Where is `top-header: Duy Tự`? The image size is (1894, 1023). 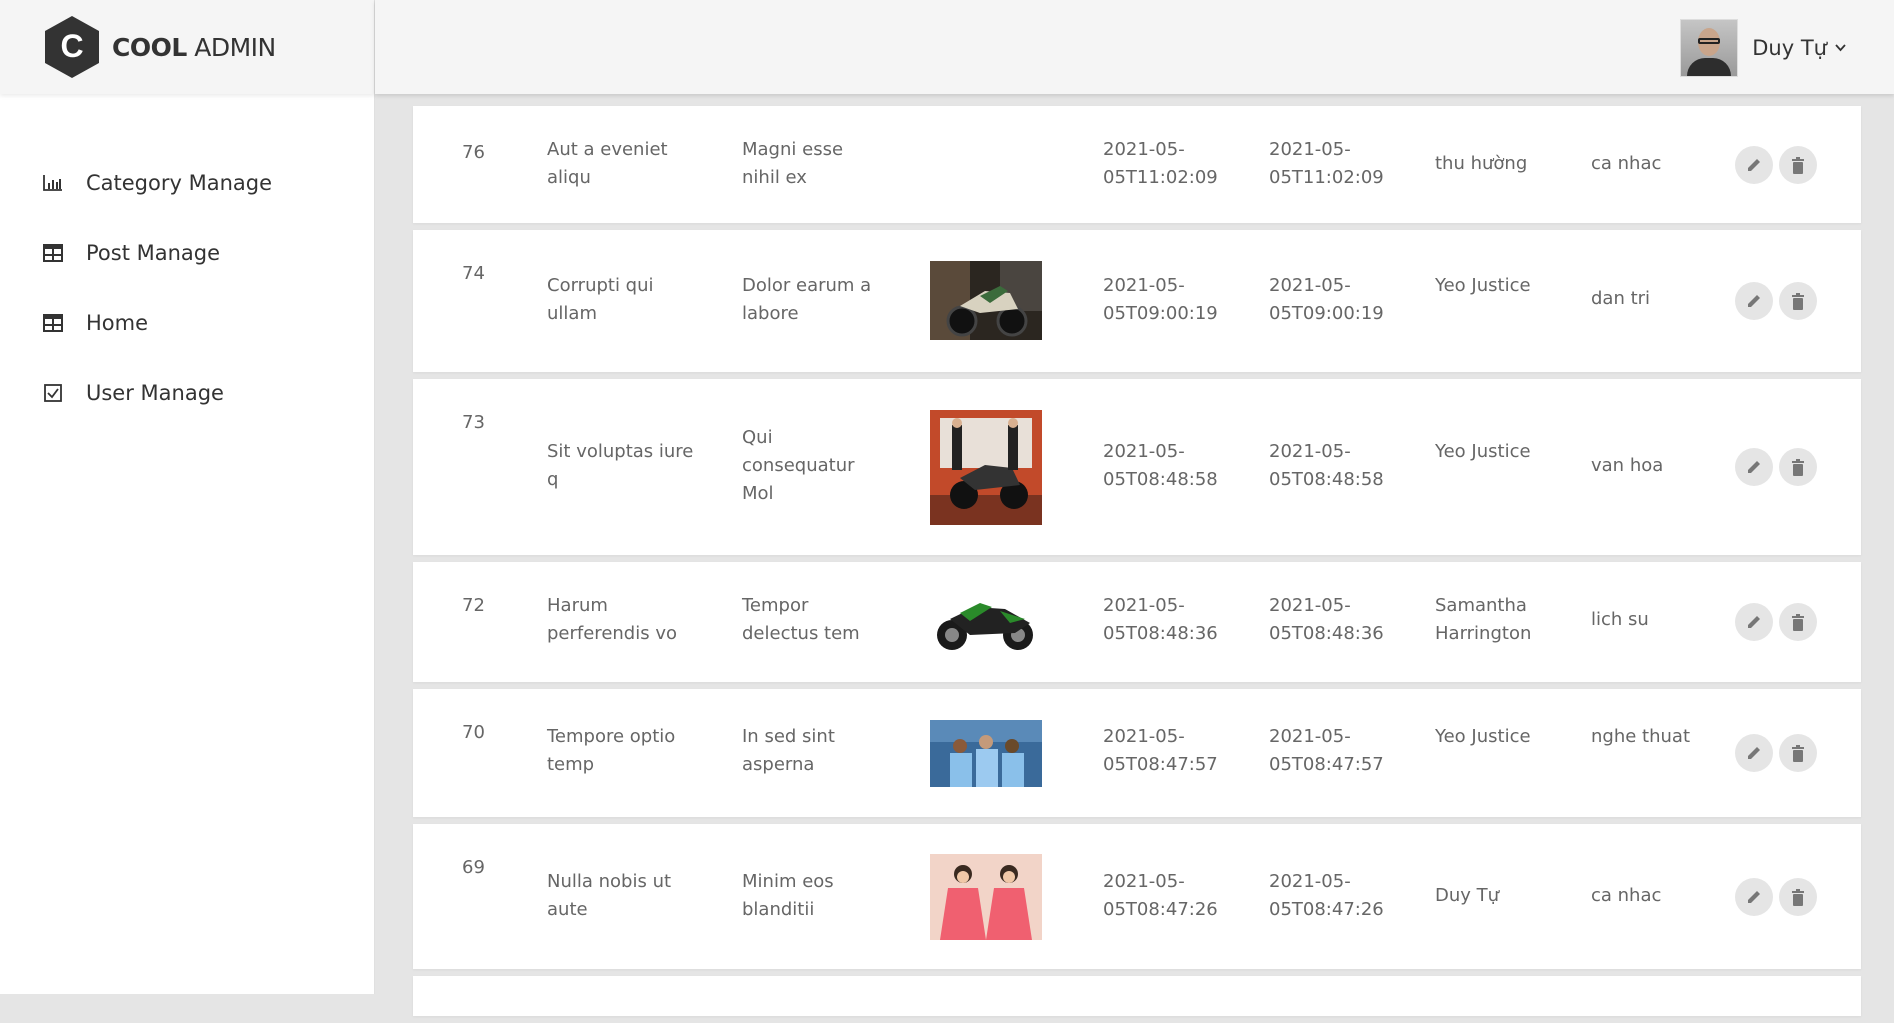 top-header: Duy Tự is located at coordinates (1134, 47).